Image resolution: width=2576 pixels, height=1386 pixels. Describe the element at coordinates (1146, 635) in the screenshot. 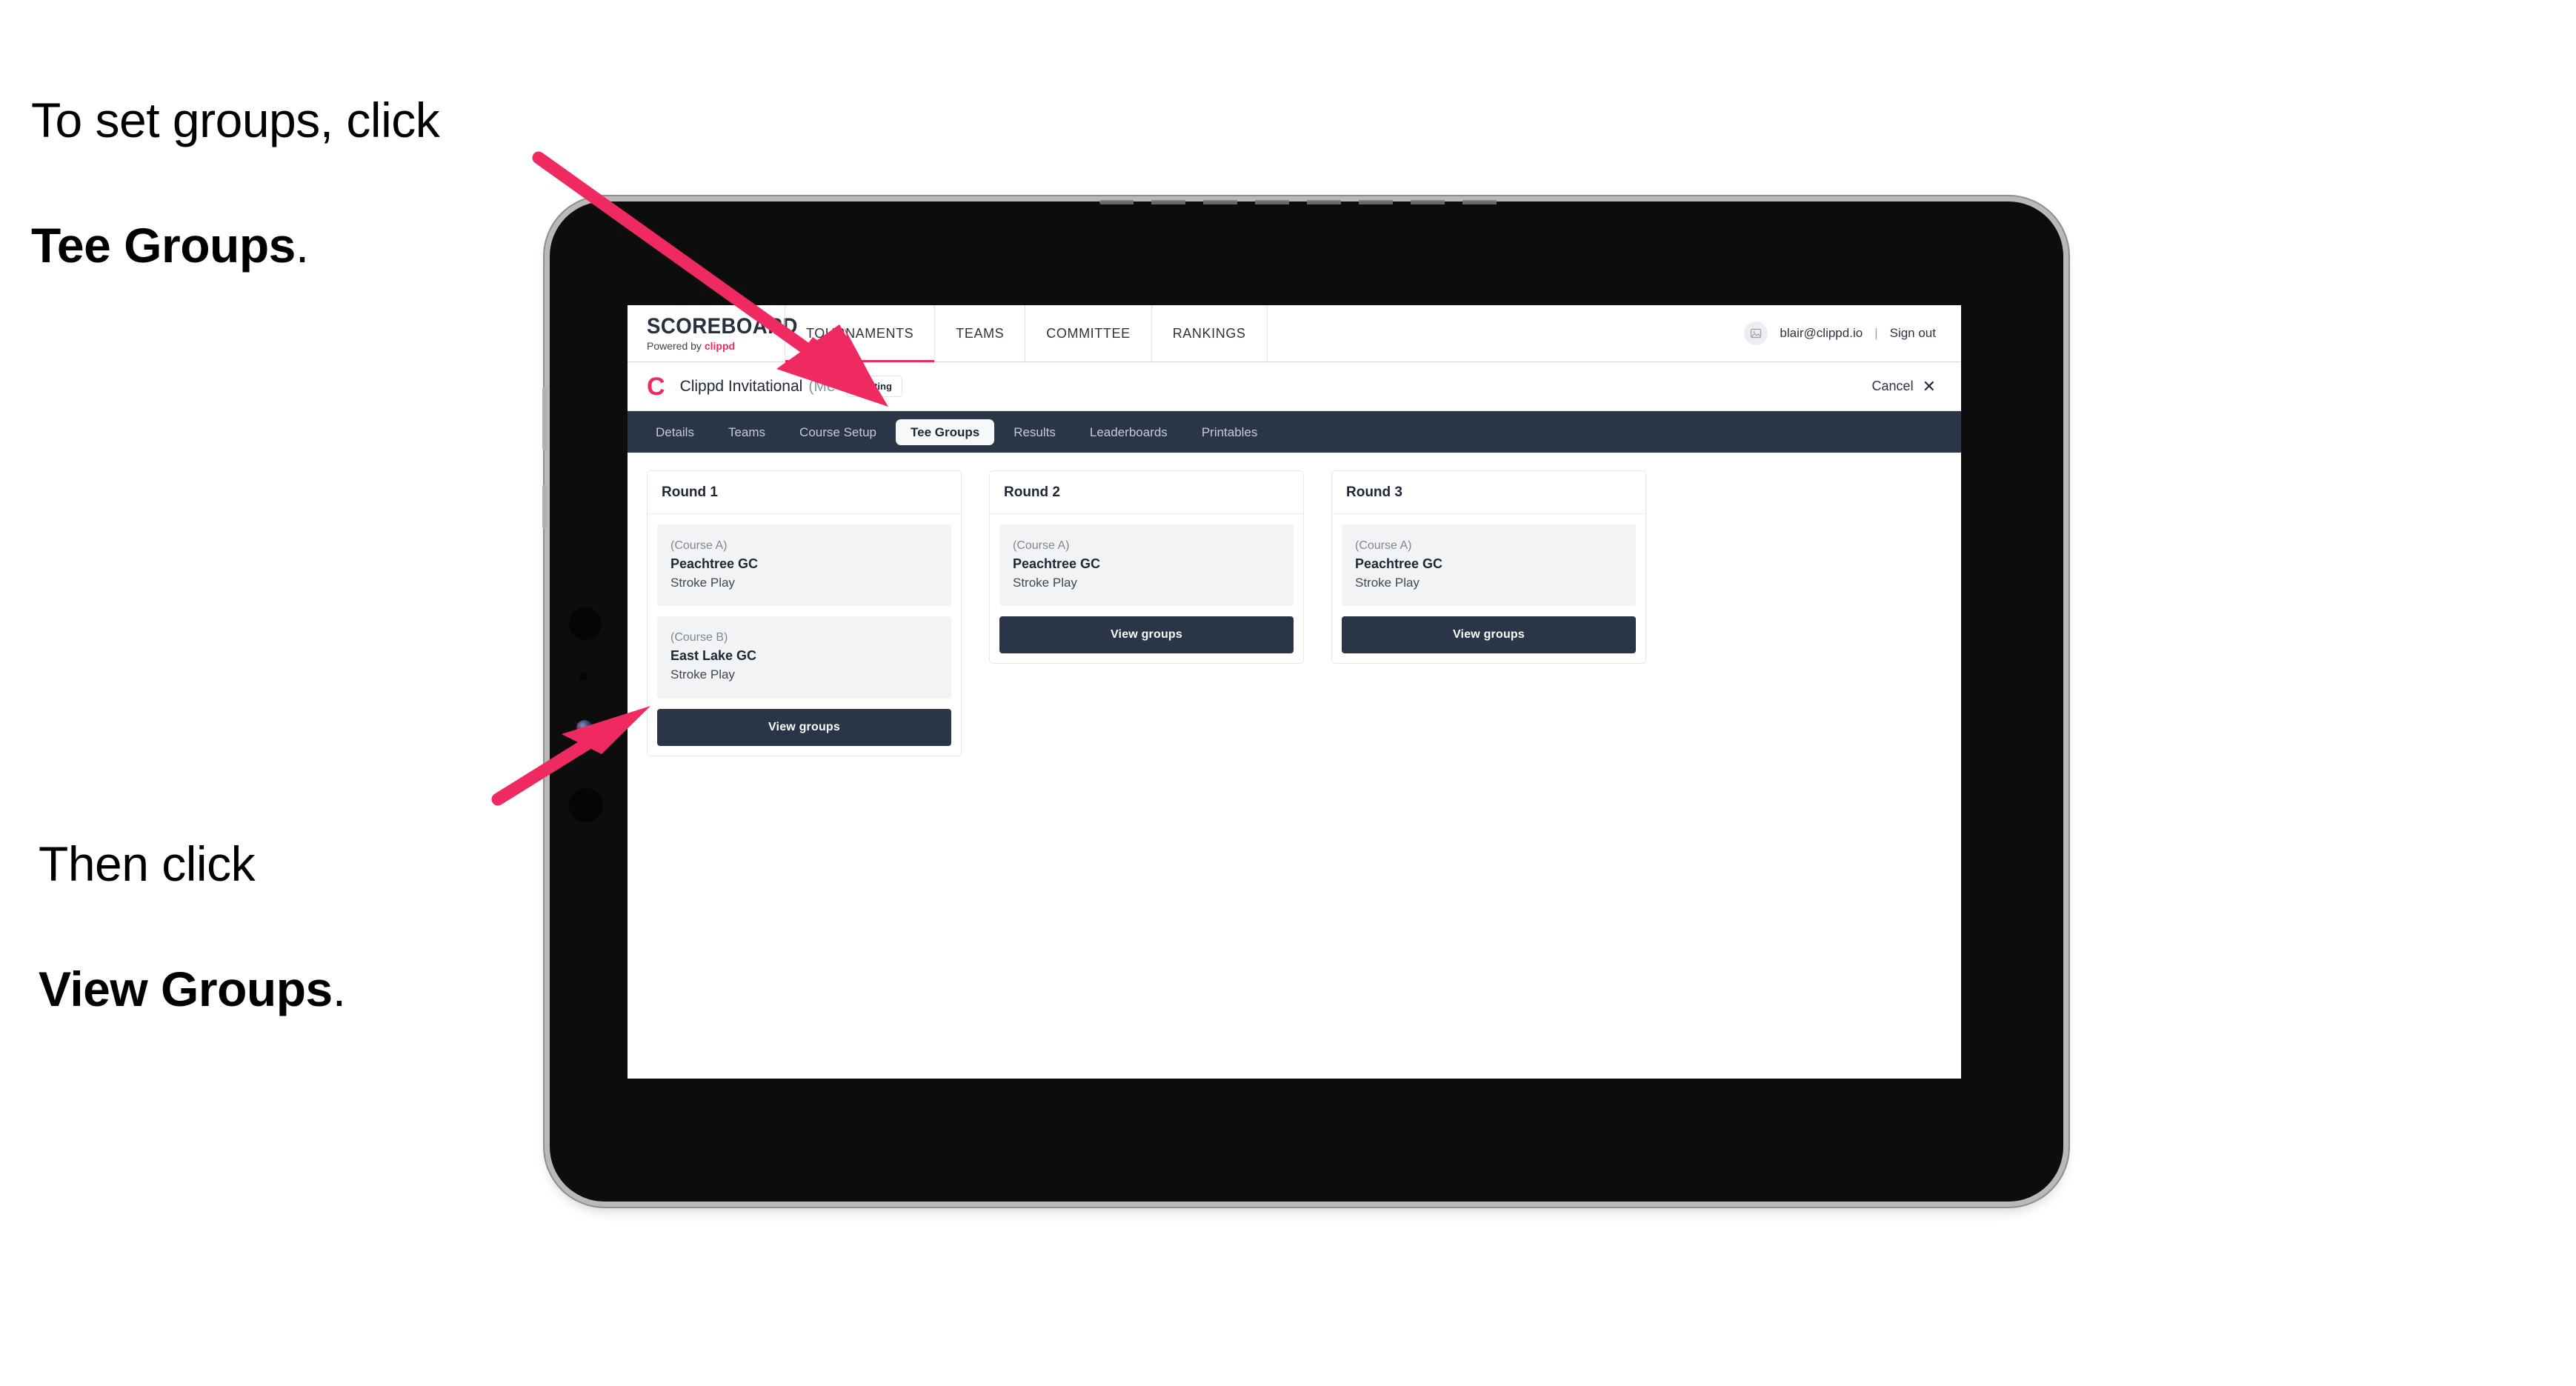

I see `view-groups-button-round-2: View groups` at that location.